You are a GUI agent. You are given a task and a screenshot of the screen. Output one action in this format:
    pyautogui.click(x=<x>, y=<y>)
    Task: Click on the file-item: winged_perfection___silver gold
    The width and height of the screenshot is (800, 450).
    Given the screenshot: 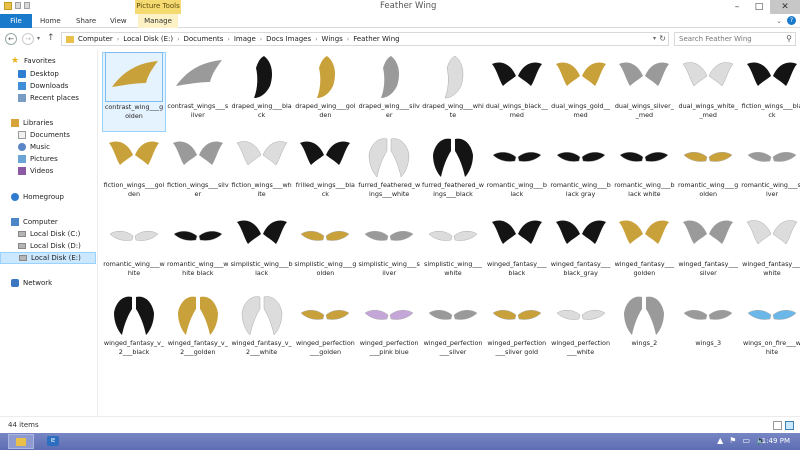 What is the action you would take?
    pyautogui.click(x=517, y=329)
    